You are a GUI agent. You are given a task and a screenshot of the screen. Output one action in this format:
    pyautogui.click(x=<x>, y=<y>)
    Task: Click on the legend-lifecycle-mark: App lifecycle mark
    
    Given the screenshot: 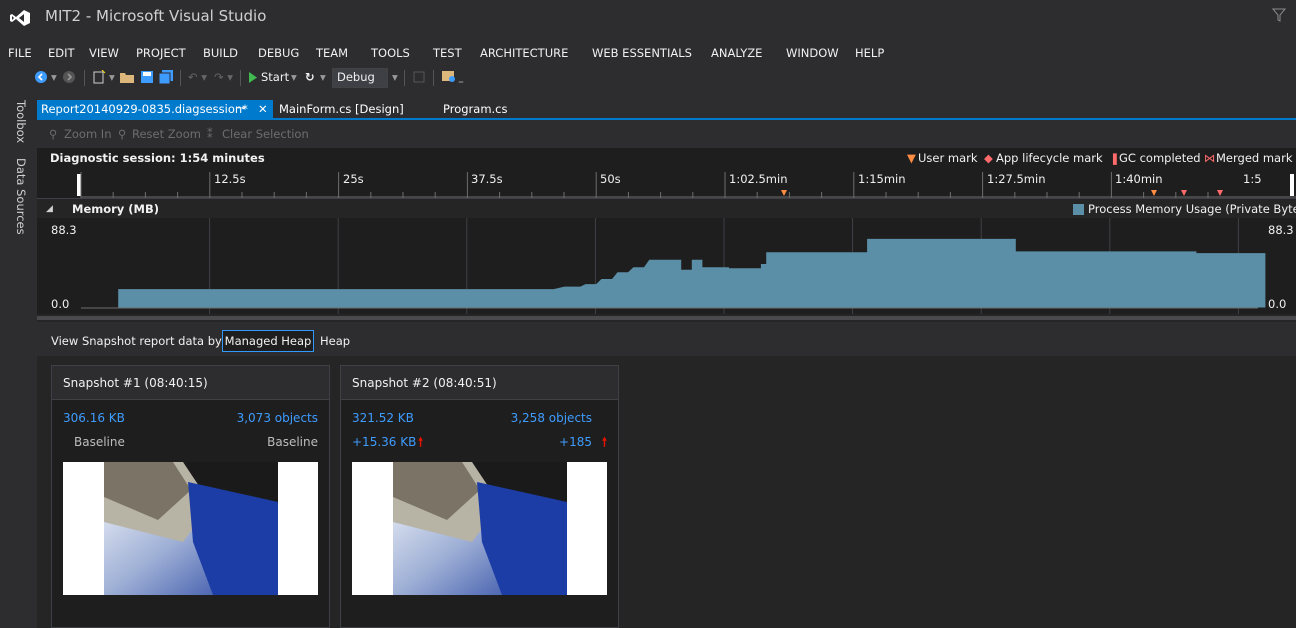 What is the action you would take?
    pyautogui.click(x=1049, y=158)
    